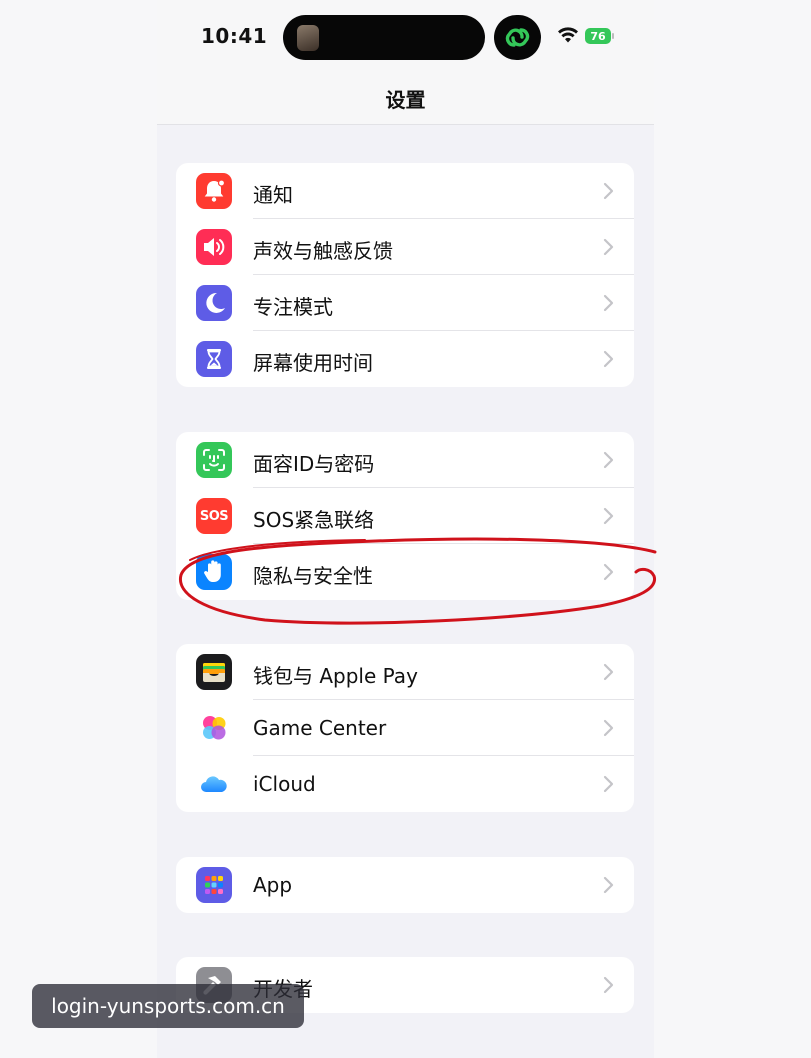 The width and height of the screenshot is (811, 1058). What do you see at coordinates (313, 363) in the screenshot?
I see `settings-item-label: 屏幕使用时间` at bounding box center [313, 363].